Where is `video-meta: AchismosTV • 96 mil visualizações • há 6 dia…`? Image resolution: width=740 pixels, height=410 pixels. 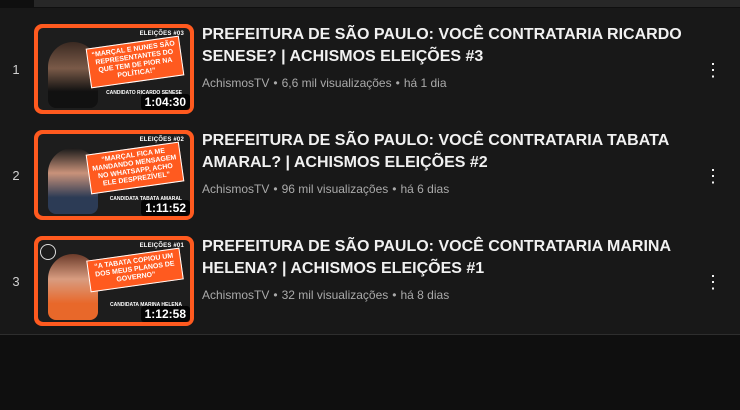 video-meta: AchismosTV • 96 mil visualizações • há 6 dia… is located at coordinates (325, 189).